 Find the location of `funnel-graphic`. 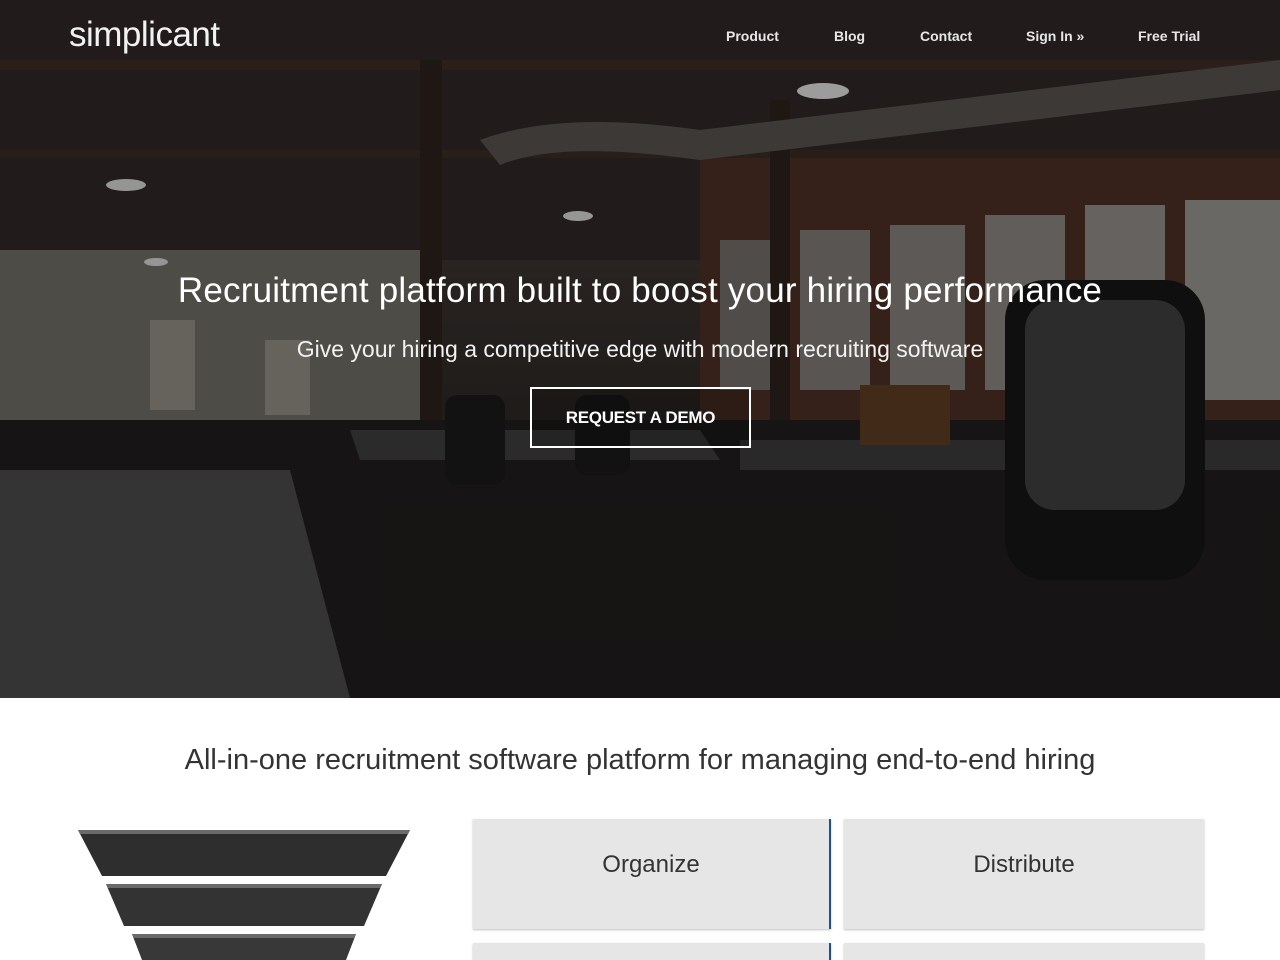

funnel-graphic is located at coordinates (244, 895).